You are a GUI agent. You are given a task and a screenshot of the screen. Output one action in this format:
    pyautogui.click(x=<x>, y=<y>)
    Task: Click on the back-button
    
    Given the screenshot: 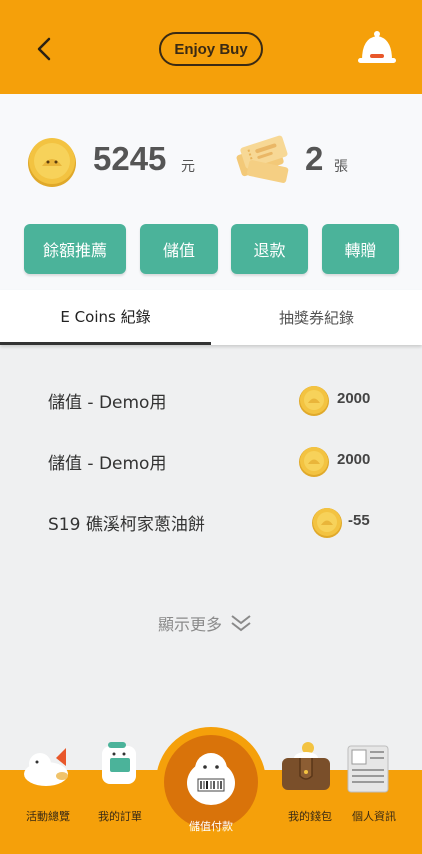 What is the action you would take?
    pyautogui.click(x=45, y=49)
    